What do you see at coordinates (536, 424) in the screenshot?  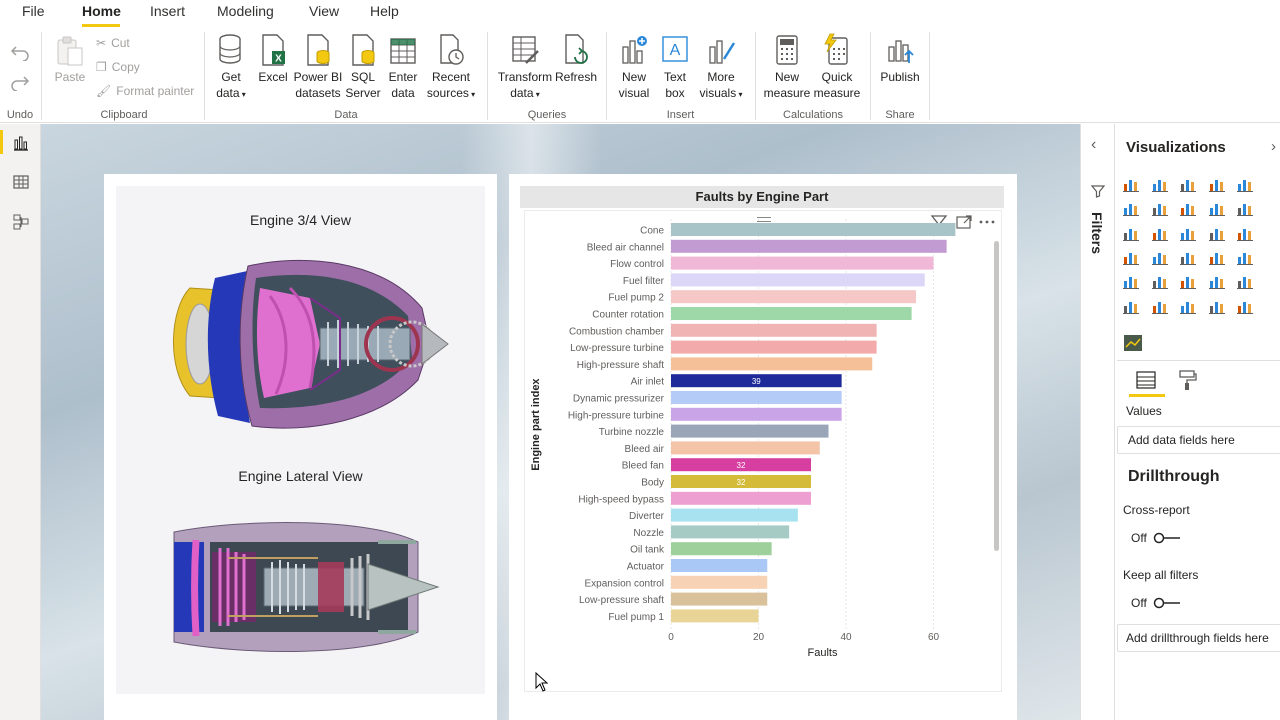 I see `y-axis-title: Engine part index` at bounding box center [536, 424].